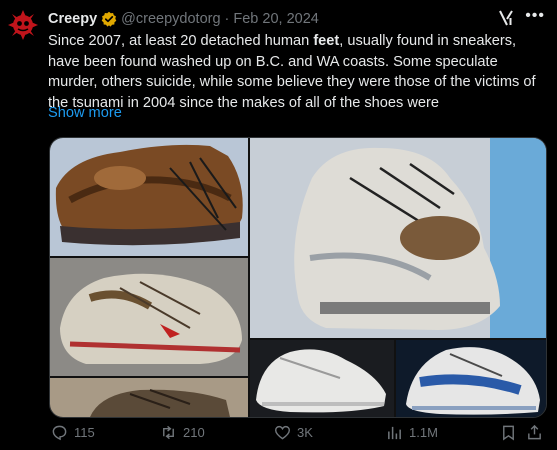 This screenshot has height=450, width=557. I want to click on show-more-link: Show more, so click(85, 113).